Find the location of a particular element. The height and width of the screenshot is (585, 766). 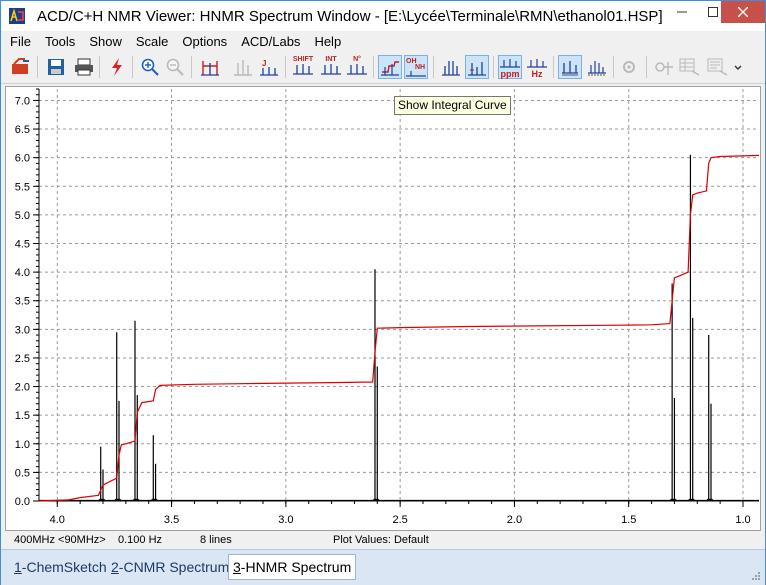

close-icon is located at coordinates (743, 12).